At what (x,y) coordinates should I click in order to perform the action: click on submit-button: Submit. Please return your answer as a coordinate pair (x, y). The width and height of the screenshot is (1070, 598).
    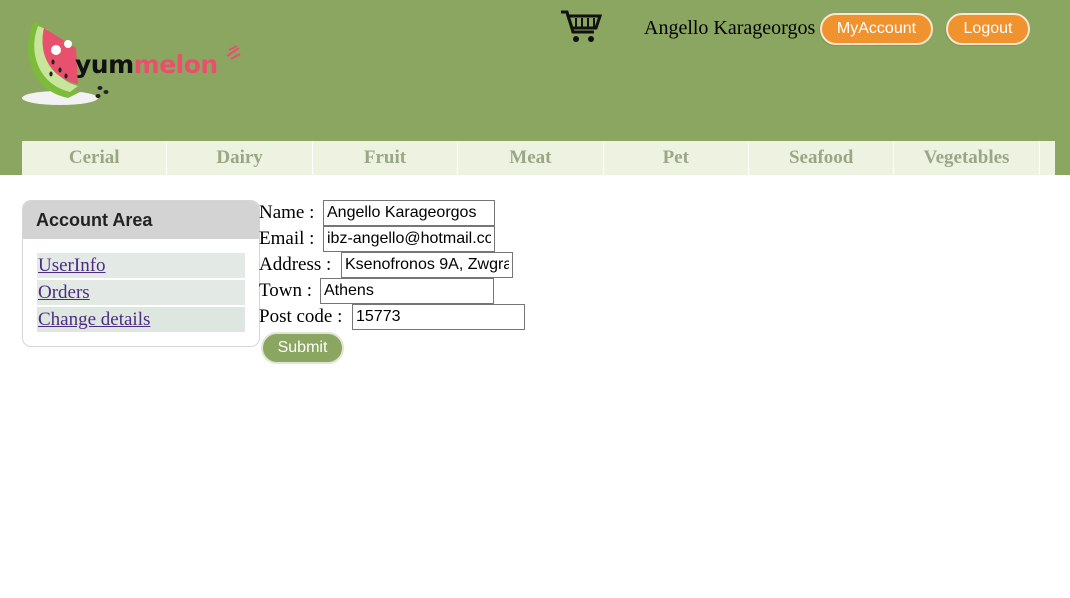
    Looking at the image, I should click on (302, 348).